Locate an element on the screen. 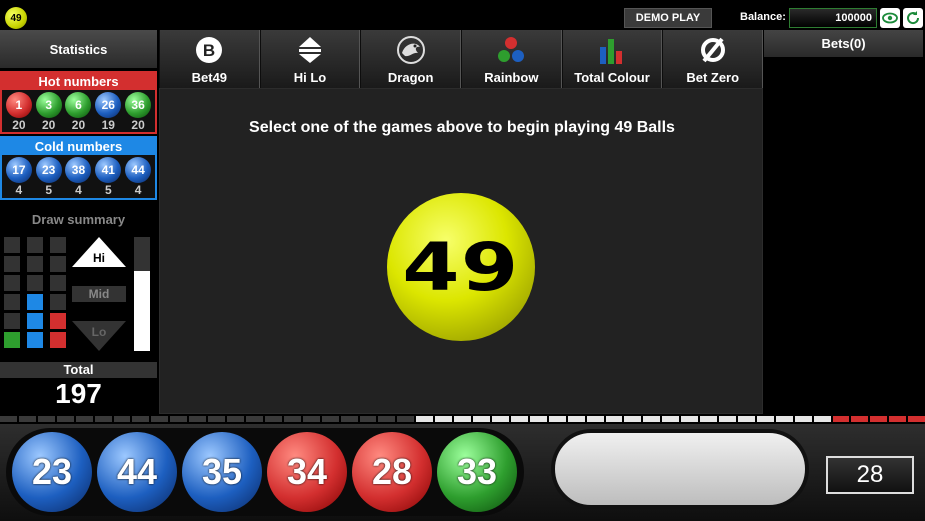 The image size is (925, 521). next-ball-slot is located at coordinates (680, 469).